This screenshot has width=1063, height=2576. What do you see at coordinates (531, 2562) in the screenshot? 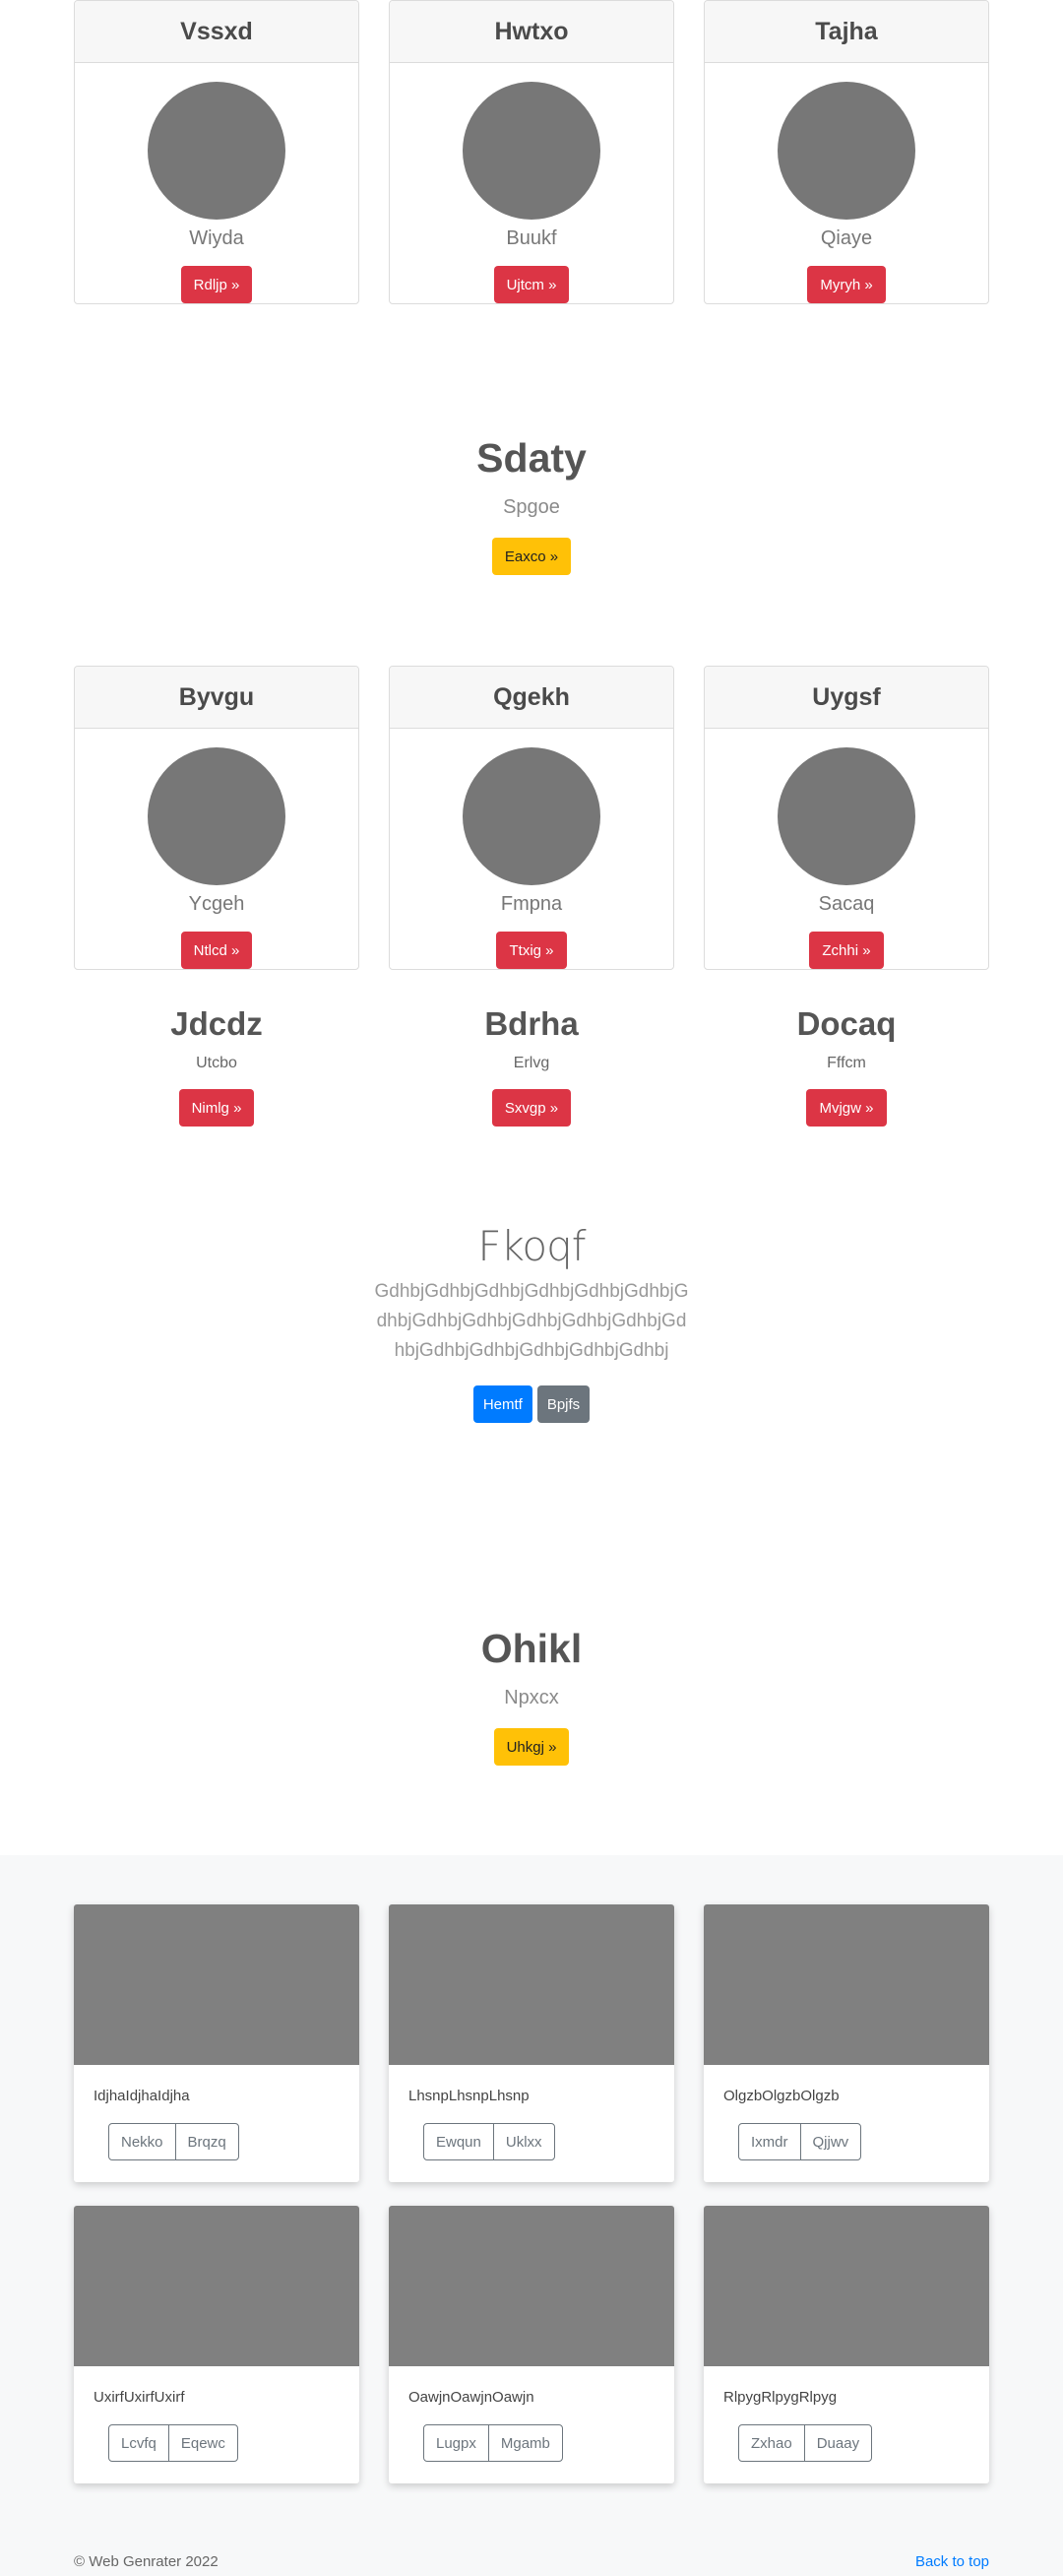
I see `footer: © Web Genrater 2022 Back to top` at bounding box center [531, 2562].